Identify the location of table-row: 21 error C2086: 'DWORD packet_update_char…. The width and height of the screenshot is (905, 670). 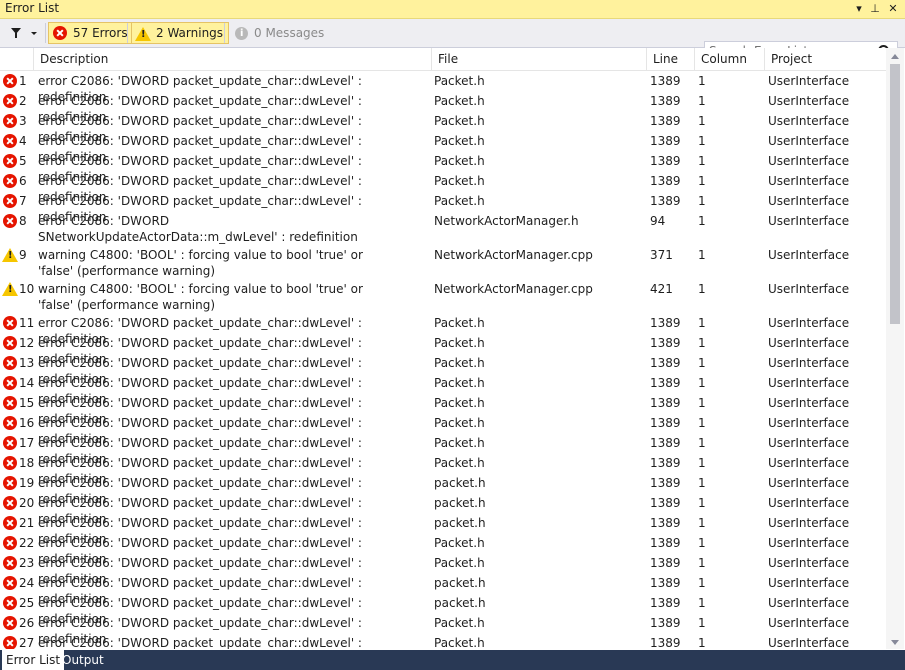
(443, 529).